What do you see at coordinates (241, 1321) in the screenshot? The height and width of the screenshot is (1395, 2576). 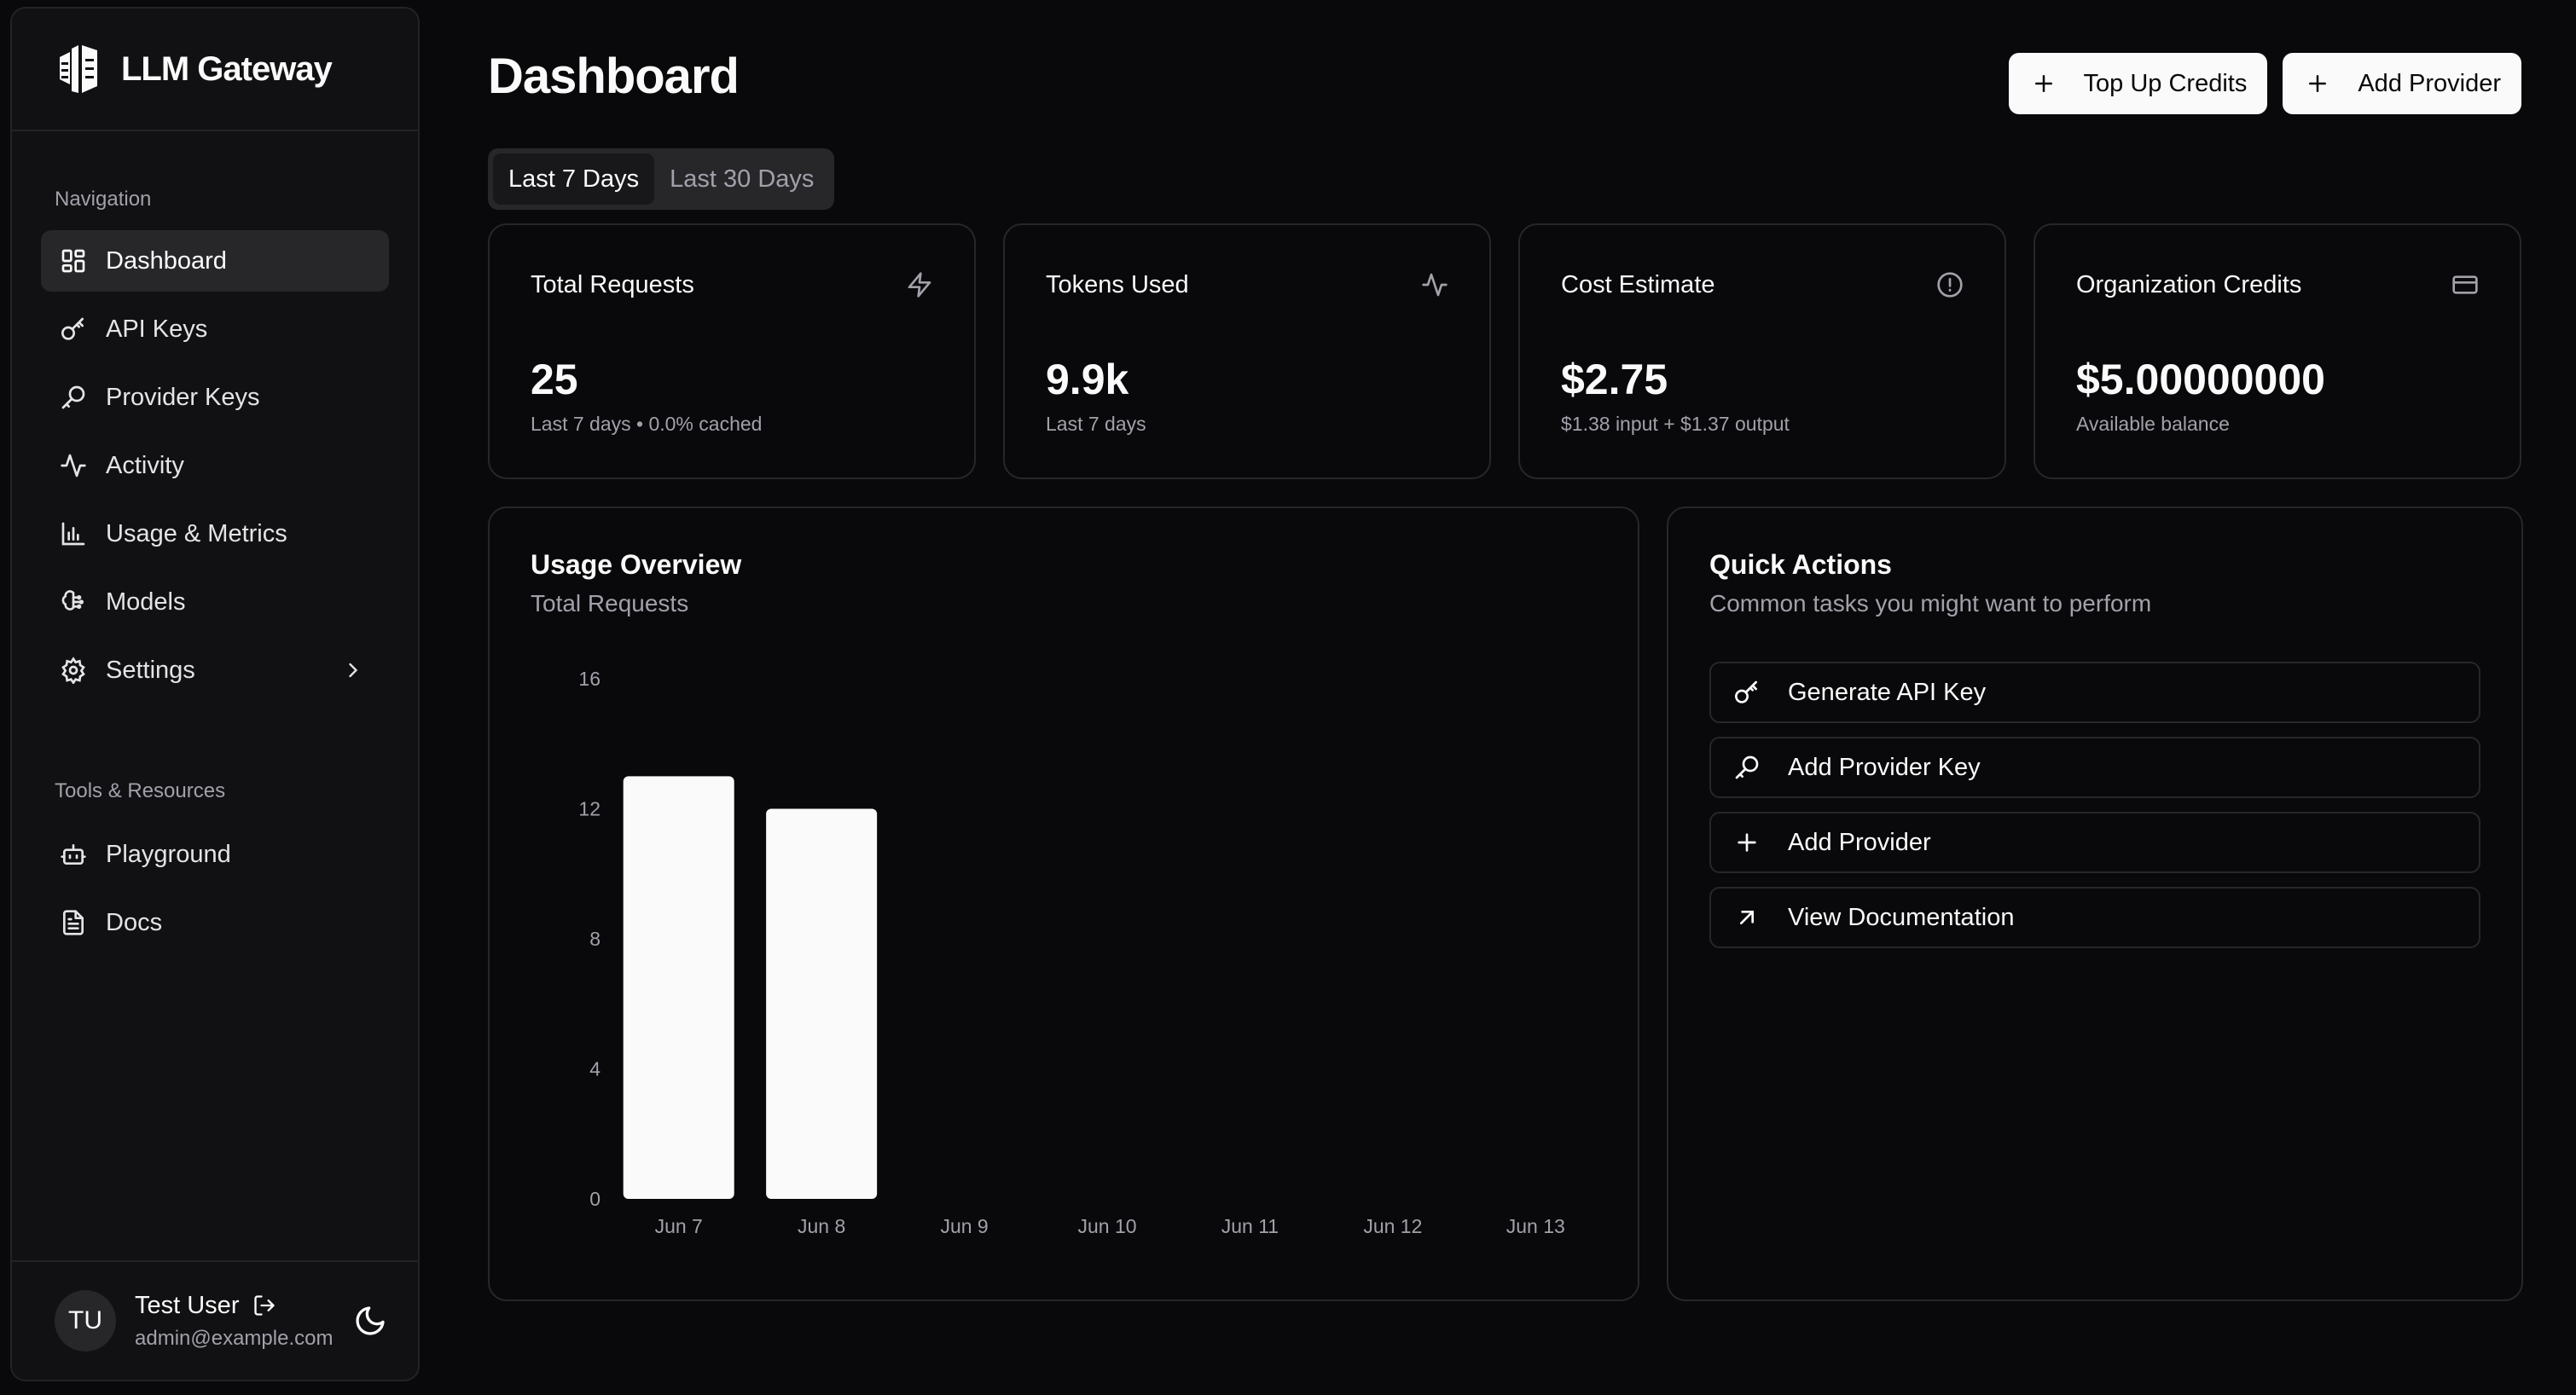 I see `user-info: Test User admin@example.com` at bounding box center [241, 1321].